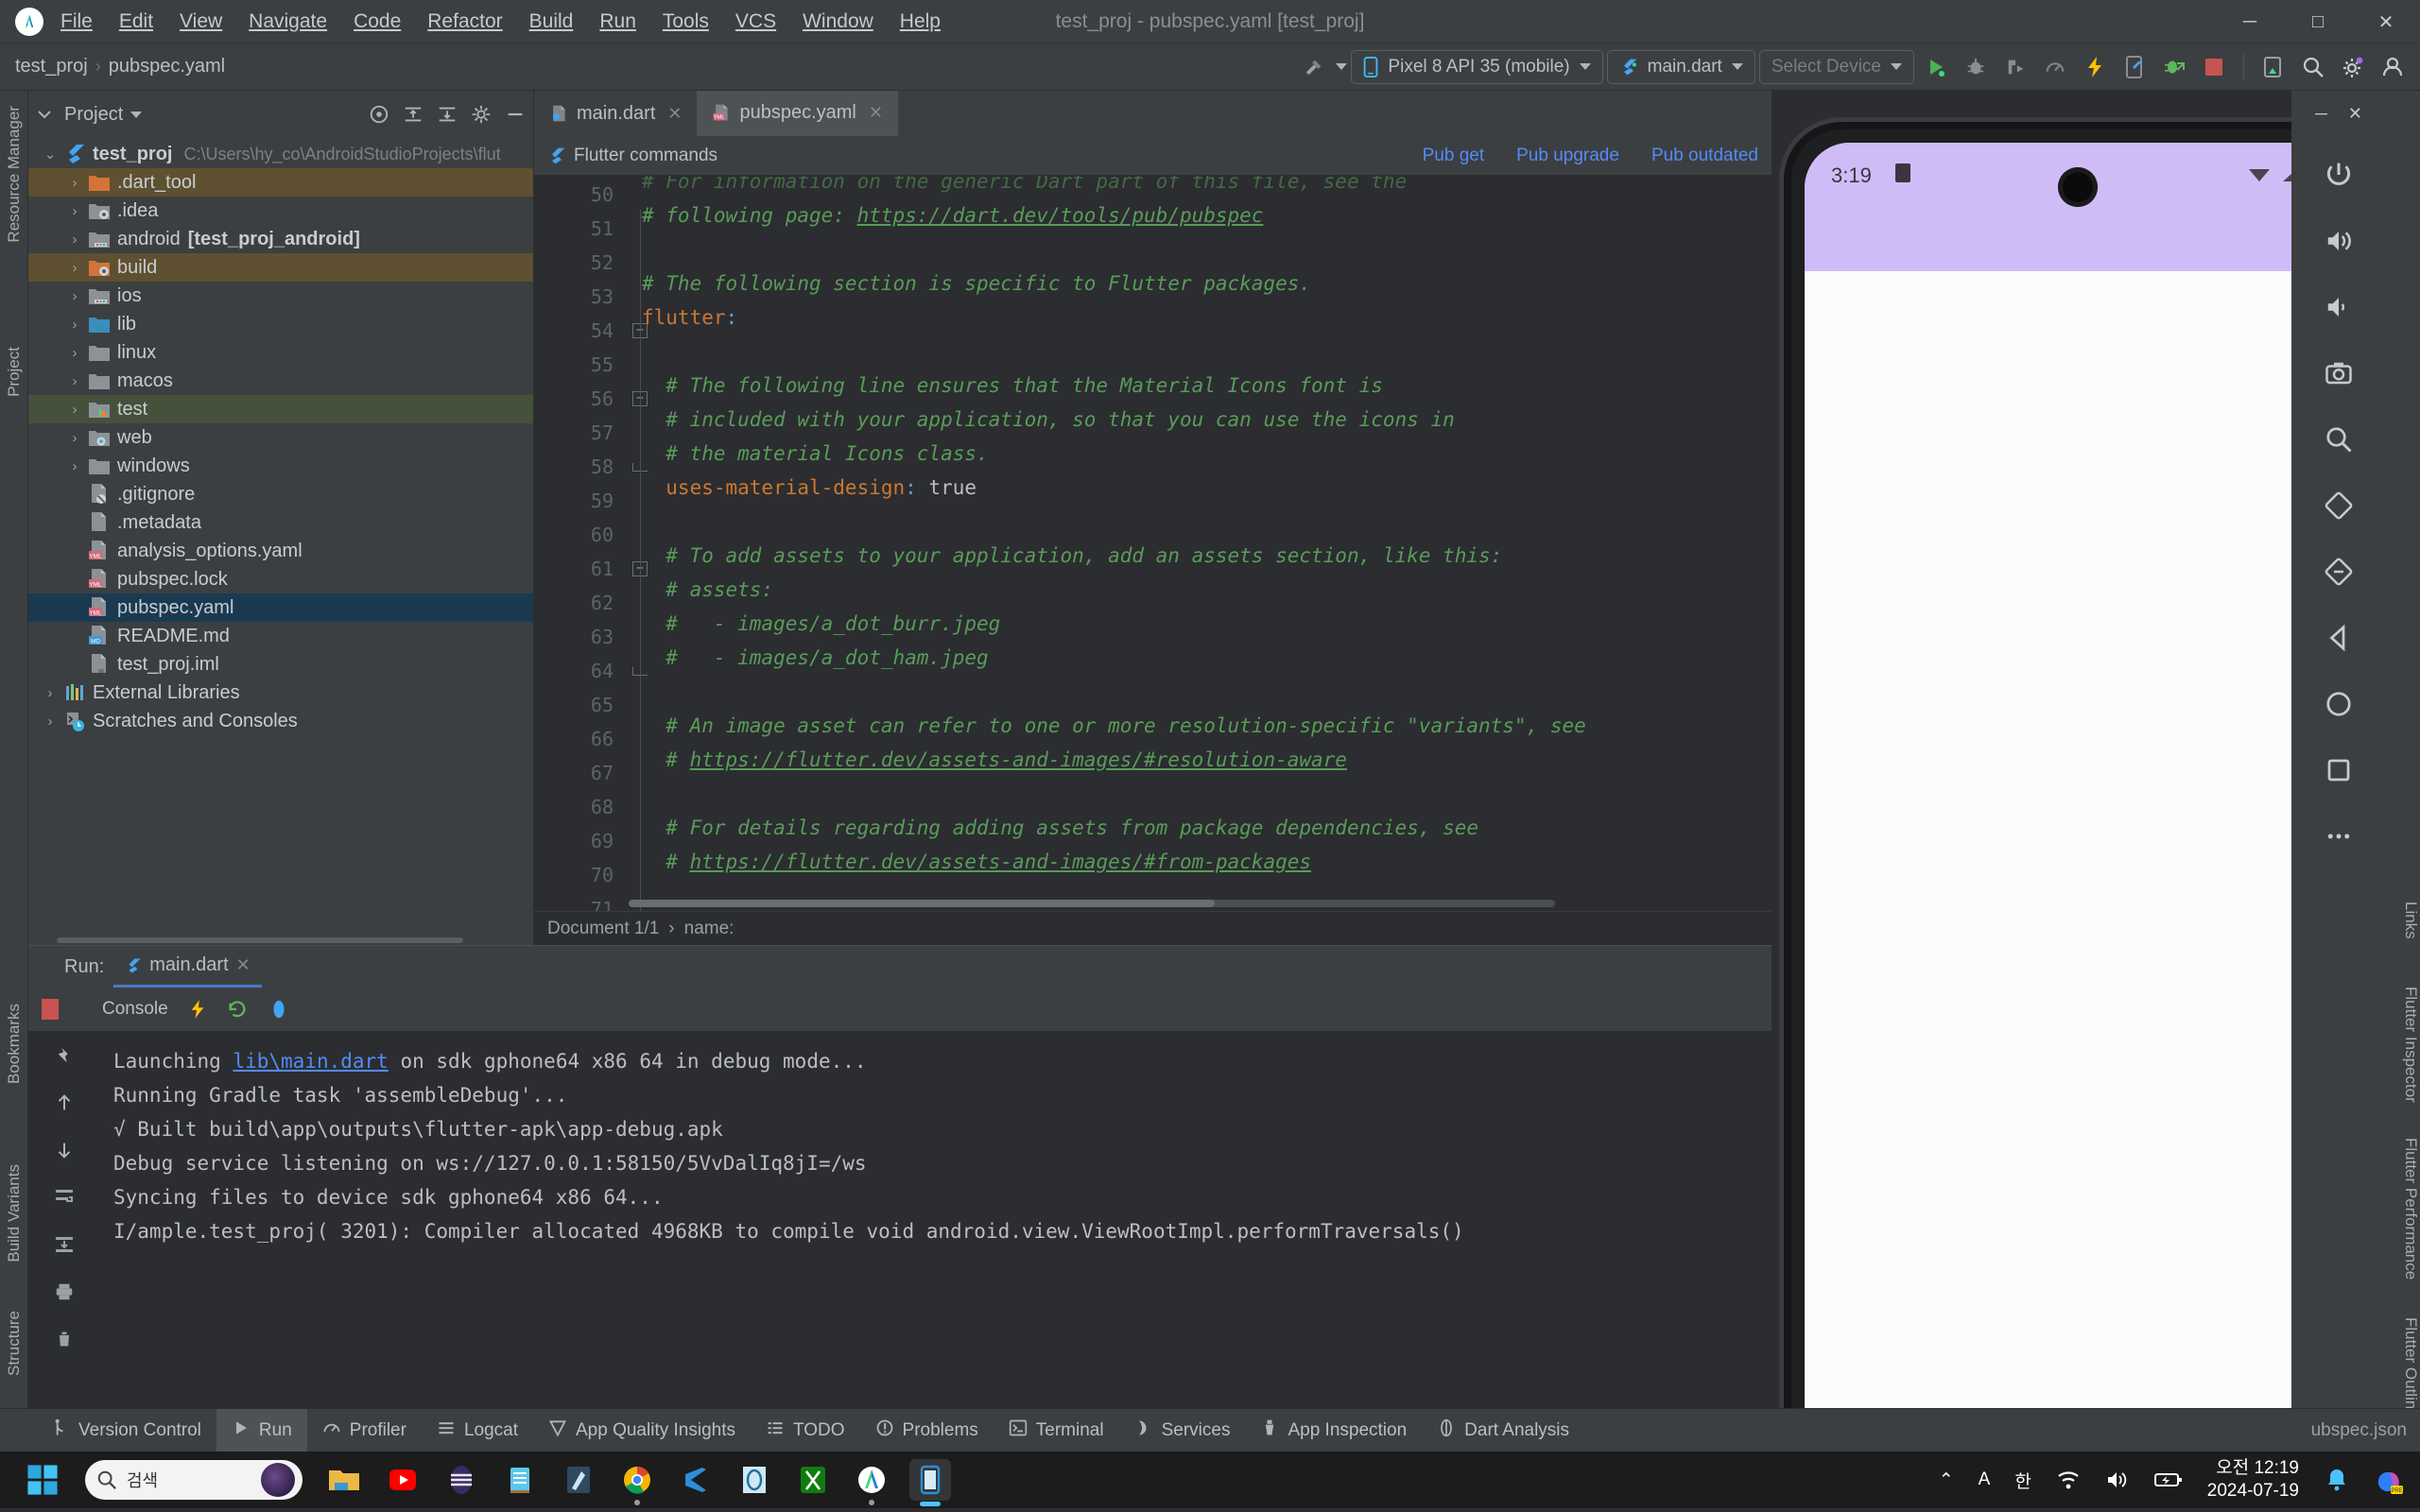  Describe the element at coordinates (136, 21) in the screenshot. I see `menu-item-edit: Edit` at that location.